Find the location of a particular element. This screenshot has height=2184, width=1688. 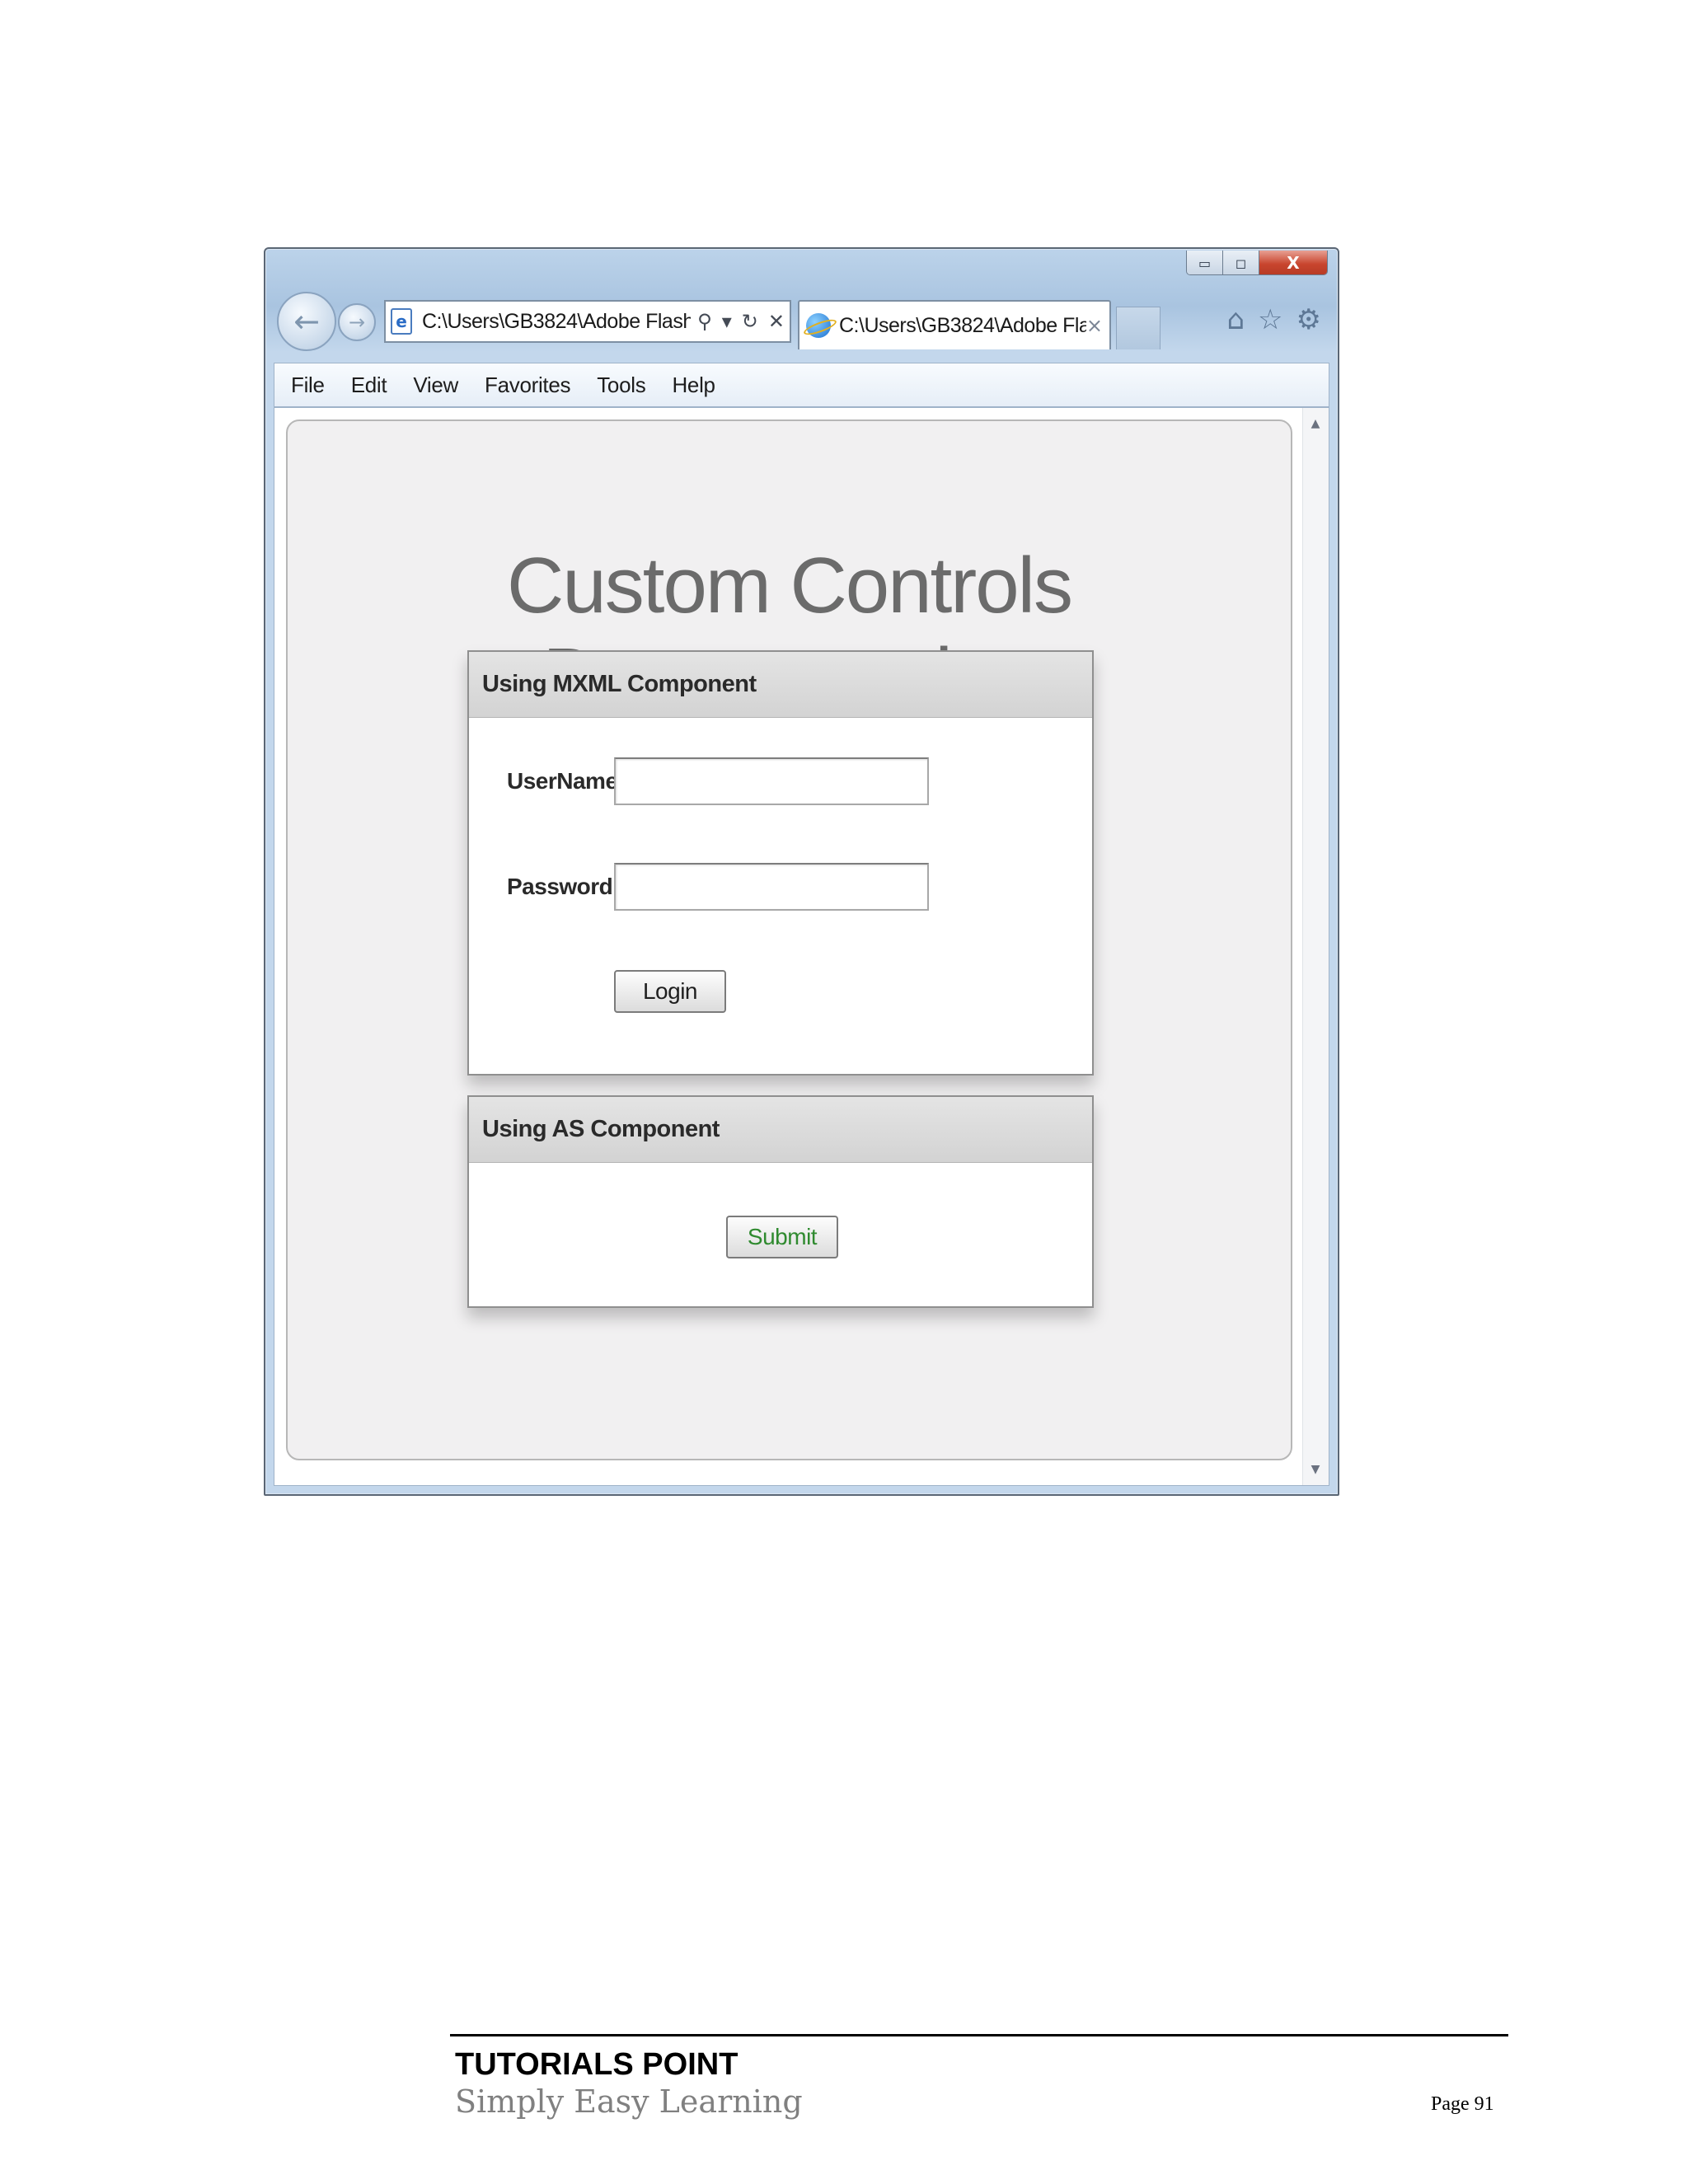

username-row: UserName: is located at coordinates (718, 781).